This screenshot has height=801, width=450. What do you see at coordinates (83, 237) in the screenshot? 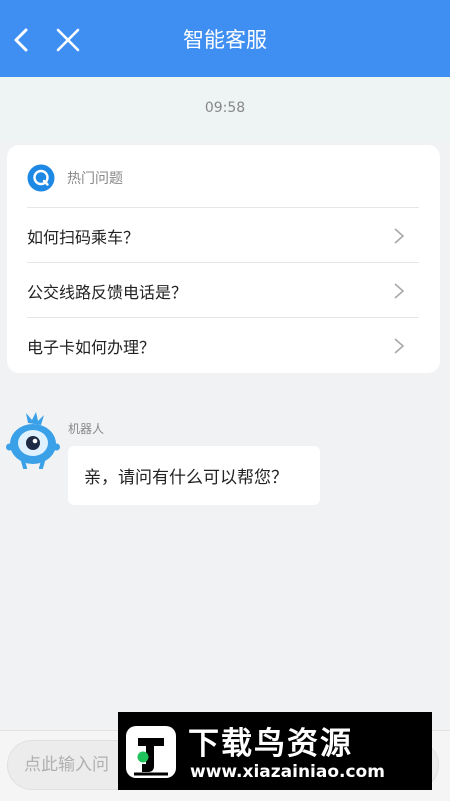
I see `question-label: 如何扫码乘车？` at bounding box center [83, 237].